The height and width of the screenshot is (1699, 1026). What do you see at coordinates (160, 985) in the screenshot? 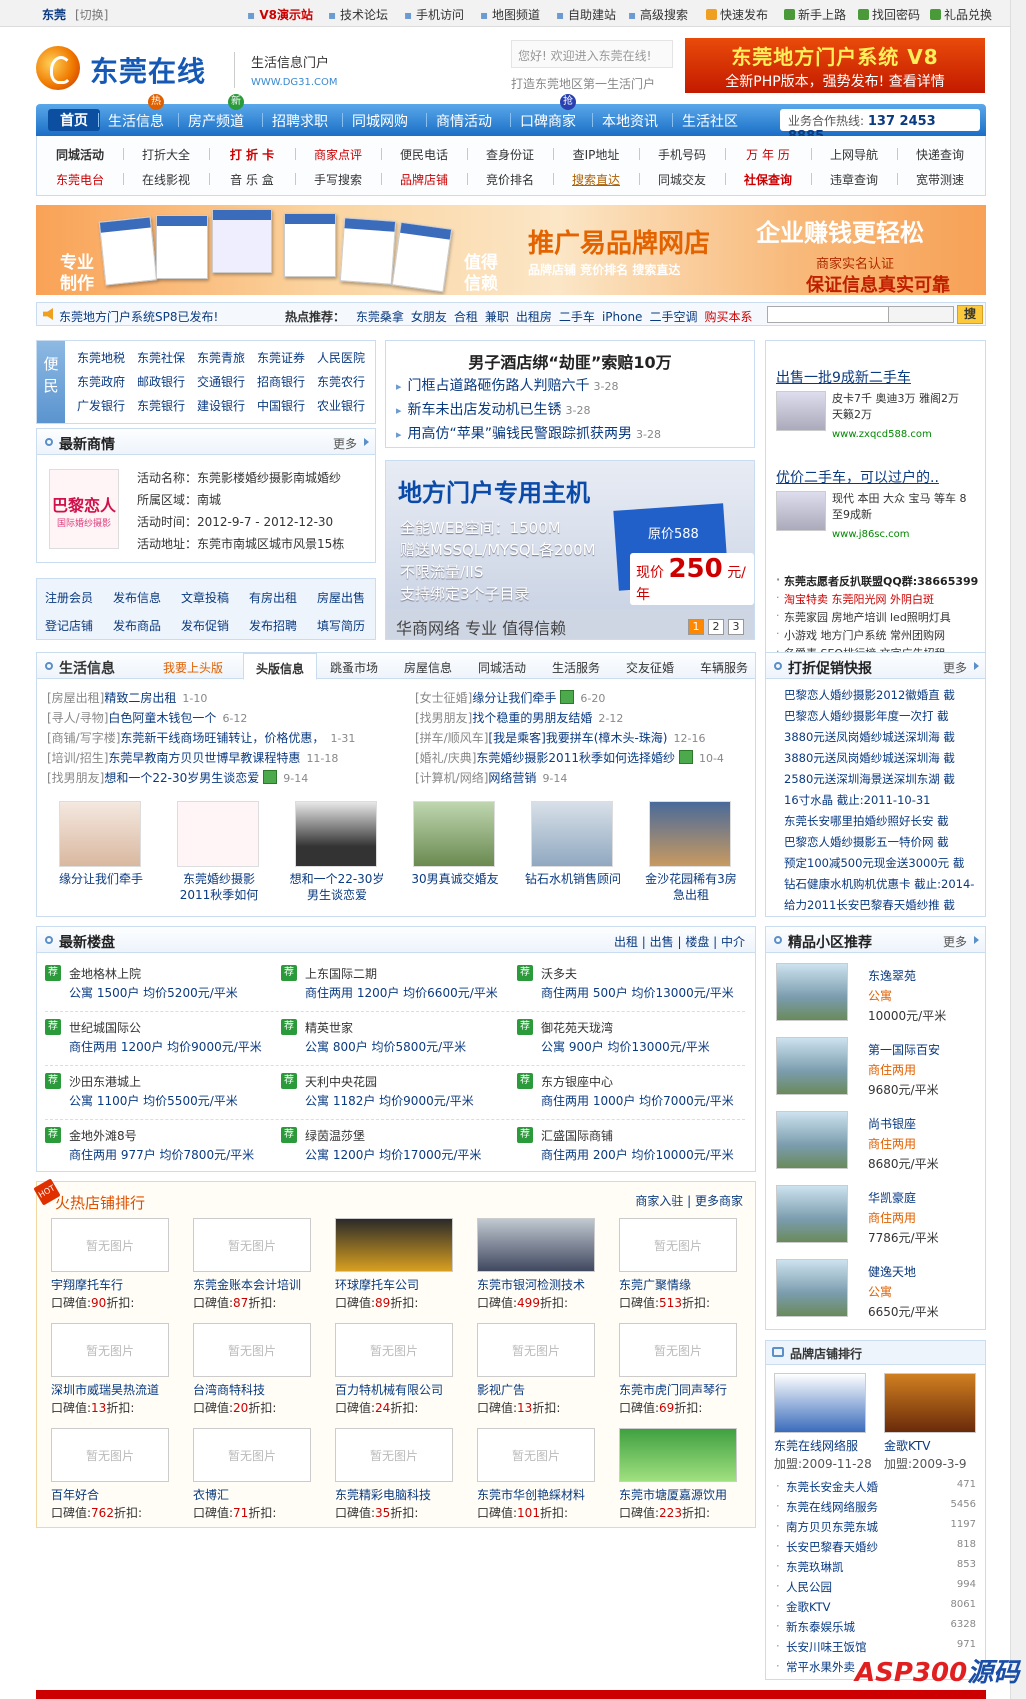
I see `property-item: 荐金地格林上院 公寓 1500户 均价5200元/平米` at bounding box center [160, 985].